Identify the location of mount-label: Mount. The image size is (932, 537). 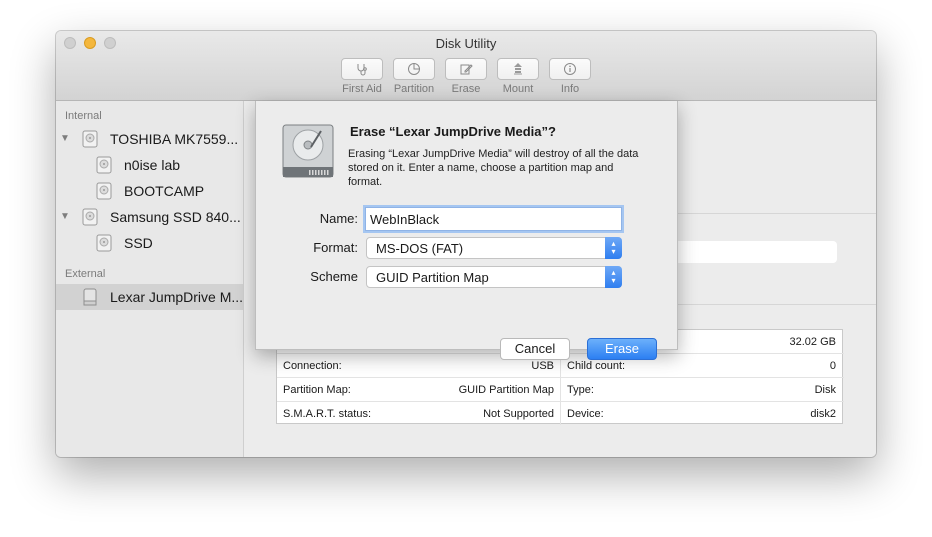
(518, 89).